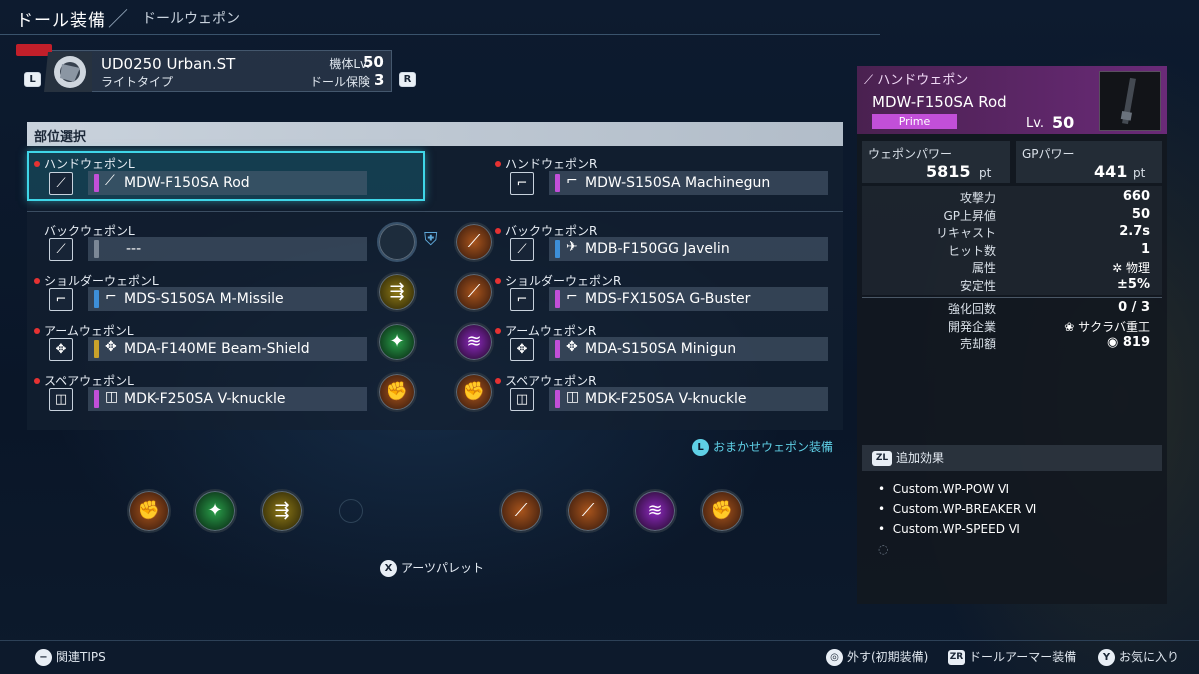 This screenshot has width=1199, height=674. What do you see at coordinates (61, 249) in the screenshot?
I see `back-weapon-icon: ⟋` at bounding box center [61, 249].